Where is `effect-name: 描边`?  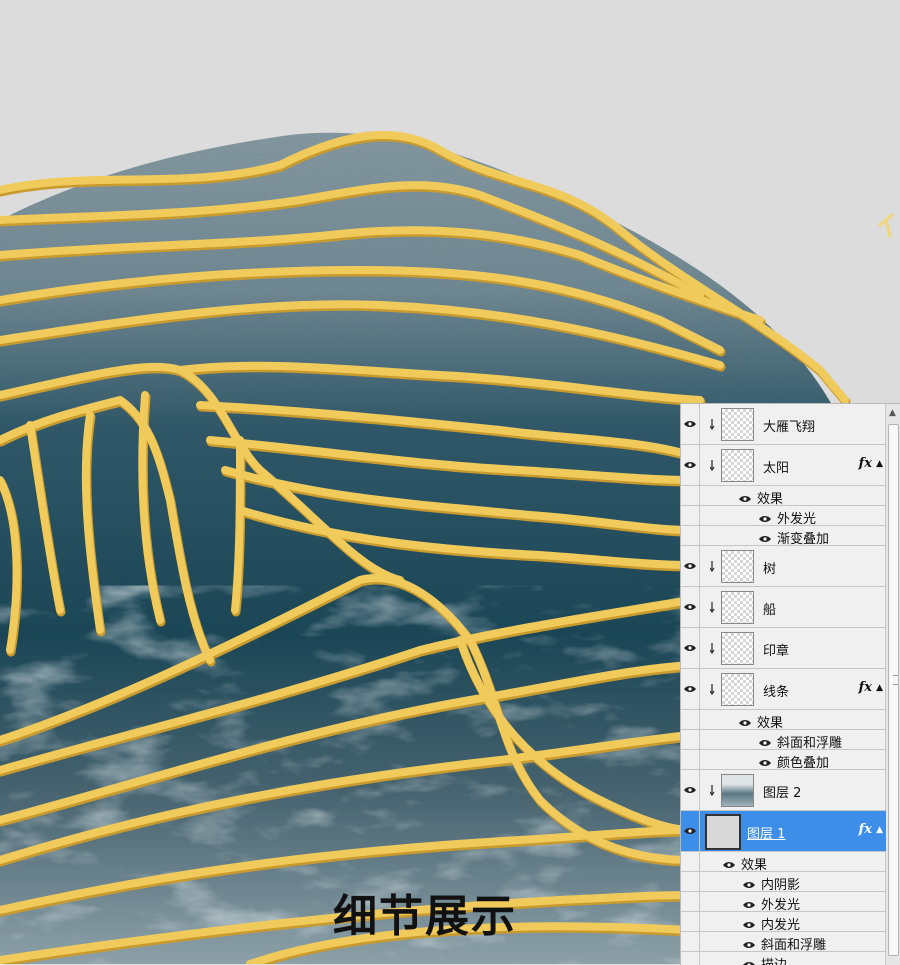
effect-name: 描边 is located at coordinates (774, 959).